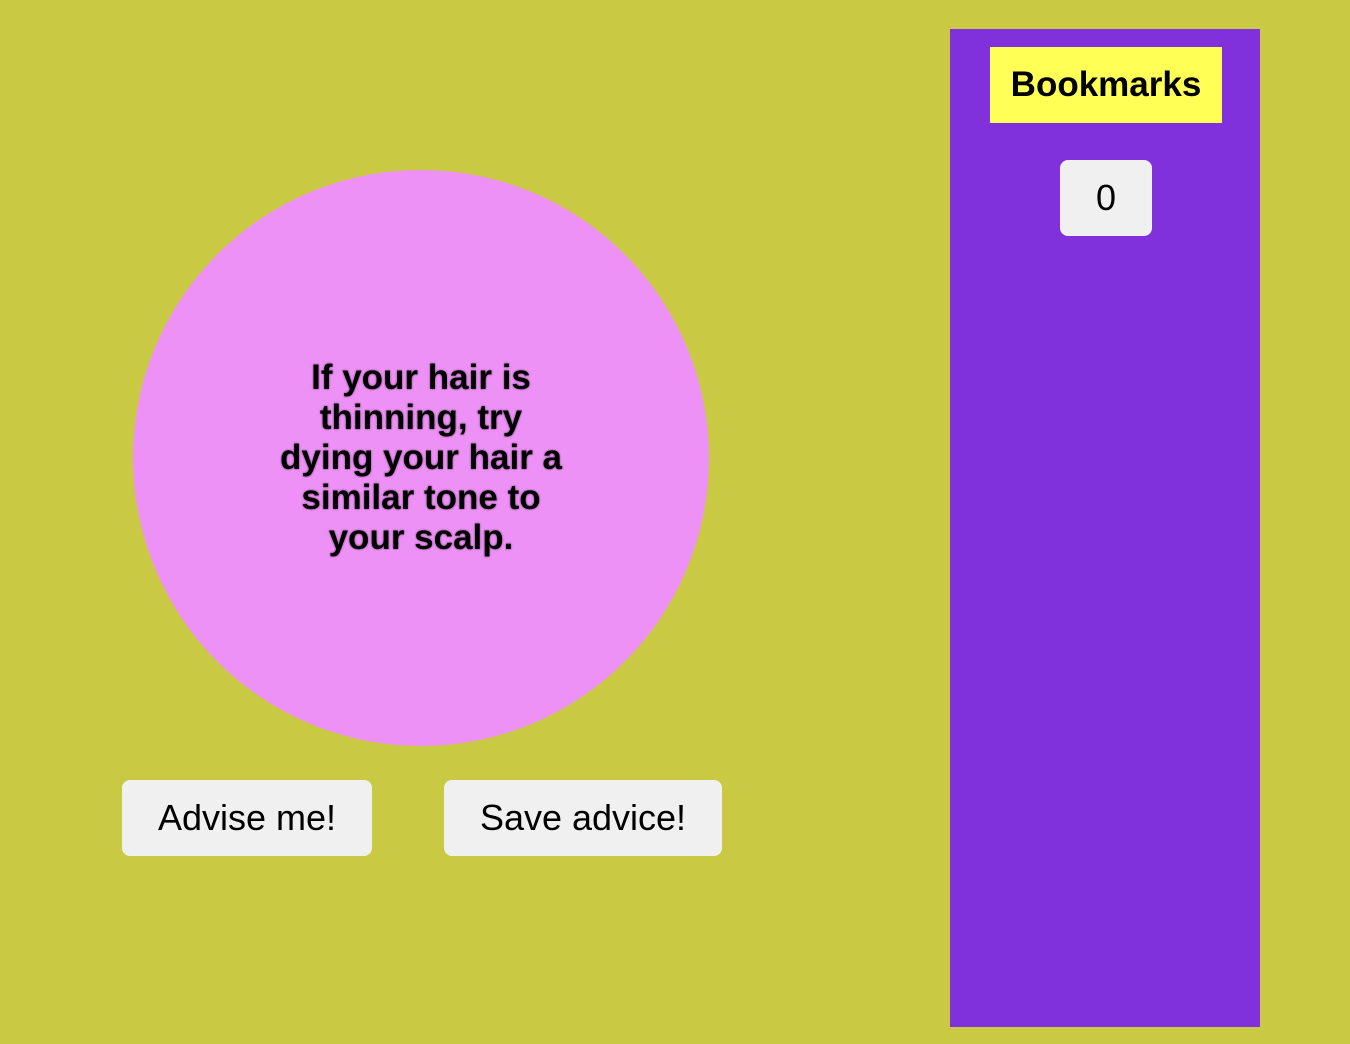  I want to click on advise-me-button: Advise me!, so click(247, 818).